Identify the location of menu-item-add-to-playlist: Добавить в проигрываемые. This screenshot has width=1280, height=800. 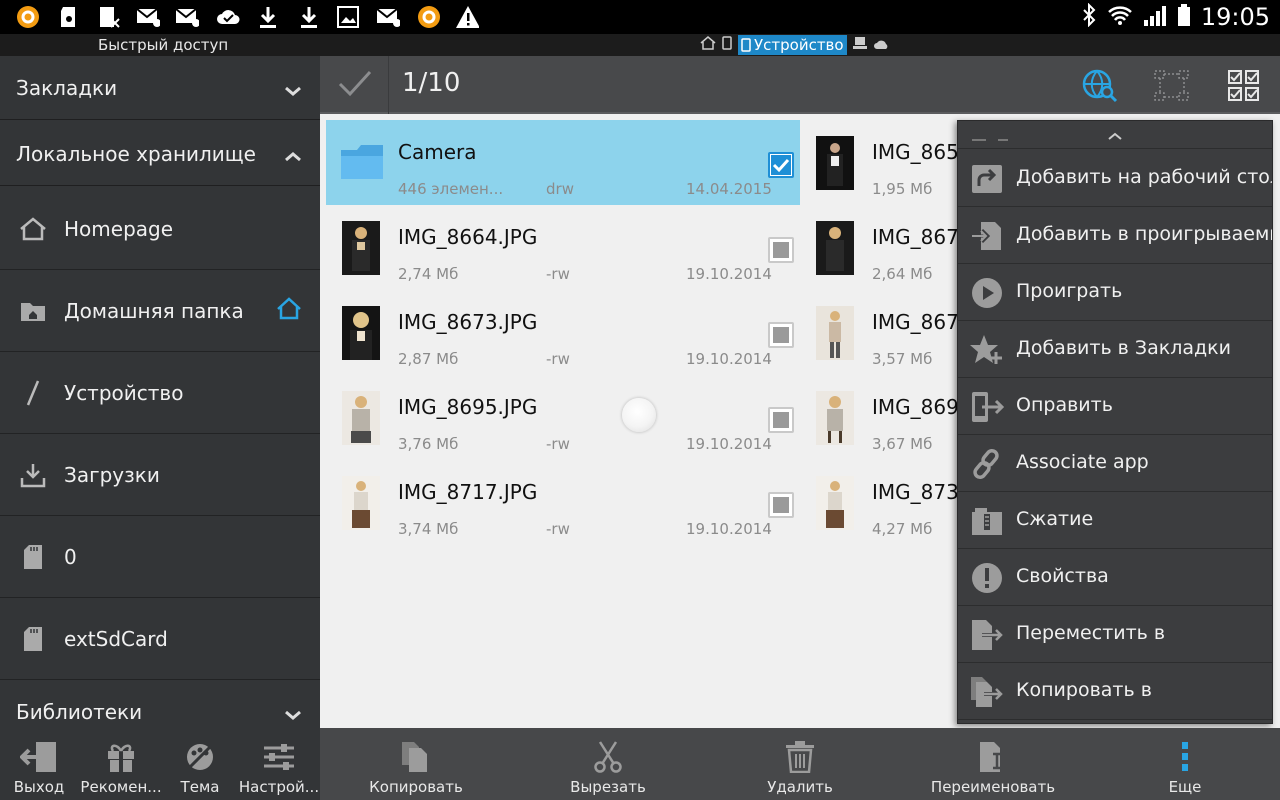
(1115, 235).